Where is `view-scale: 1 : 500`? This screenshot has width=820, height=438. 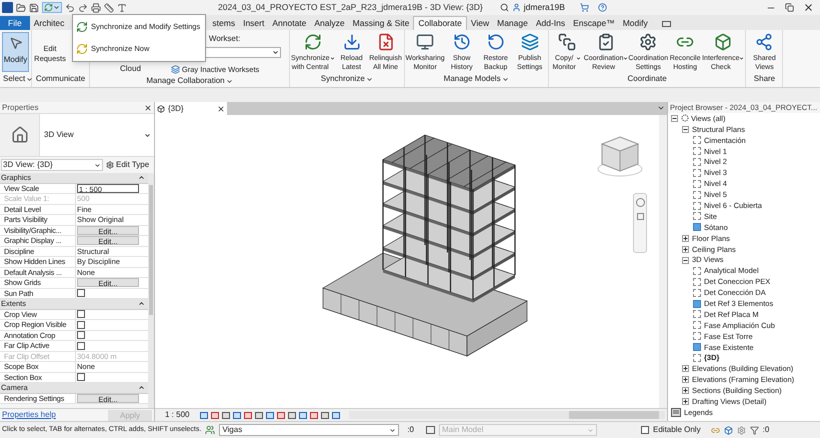 view-scale: 1 : 500 is located at coordinates (177, 415).